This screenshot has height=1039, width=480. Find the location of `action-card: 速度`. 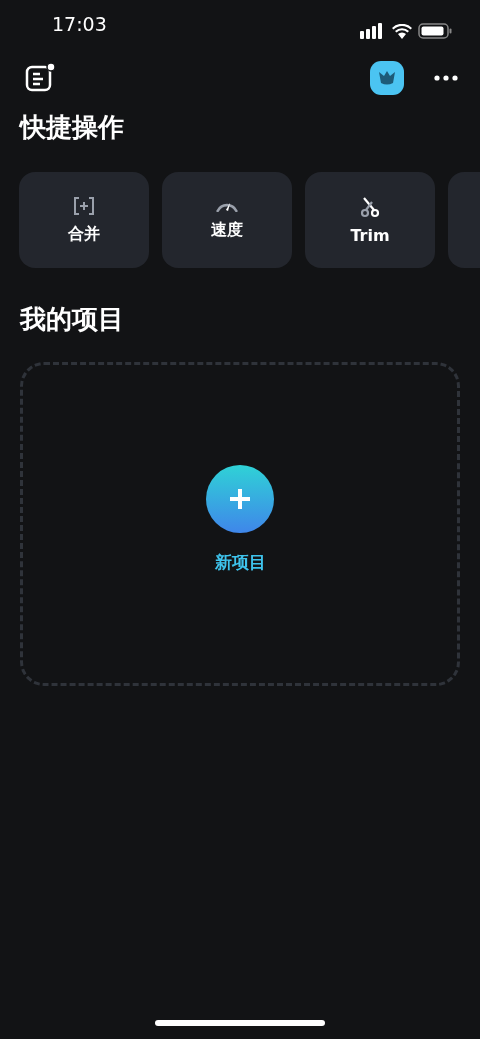

action-card: 速度 is located at coordinates (227, 220).